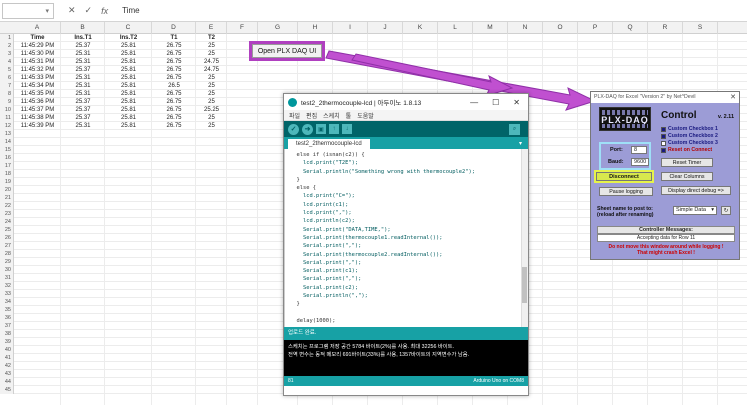  I want to click on data-cell: 25.25, so click(211, 110).